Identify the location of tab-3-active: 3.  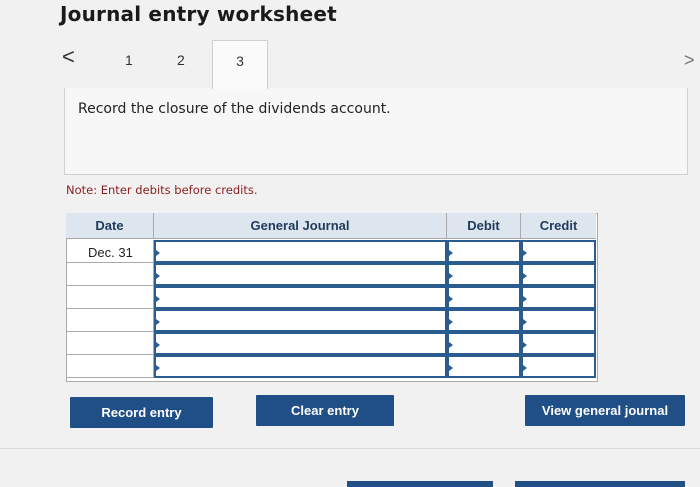
(240, 64).